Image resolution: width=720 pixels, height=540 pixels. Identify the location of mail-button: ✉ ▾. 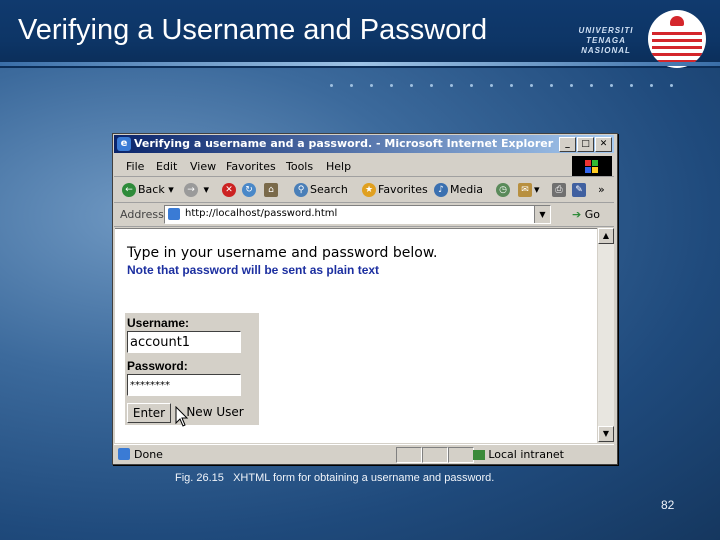
(529, 190).